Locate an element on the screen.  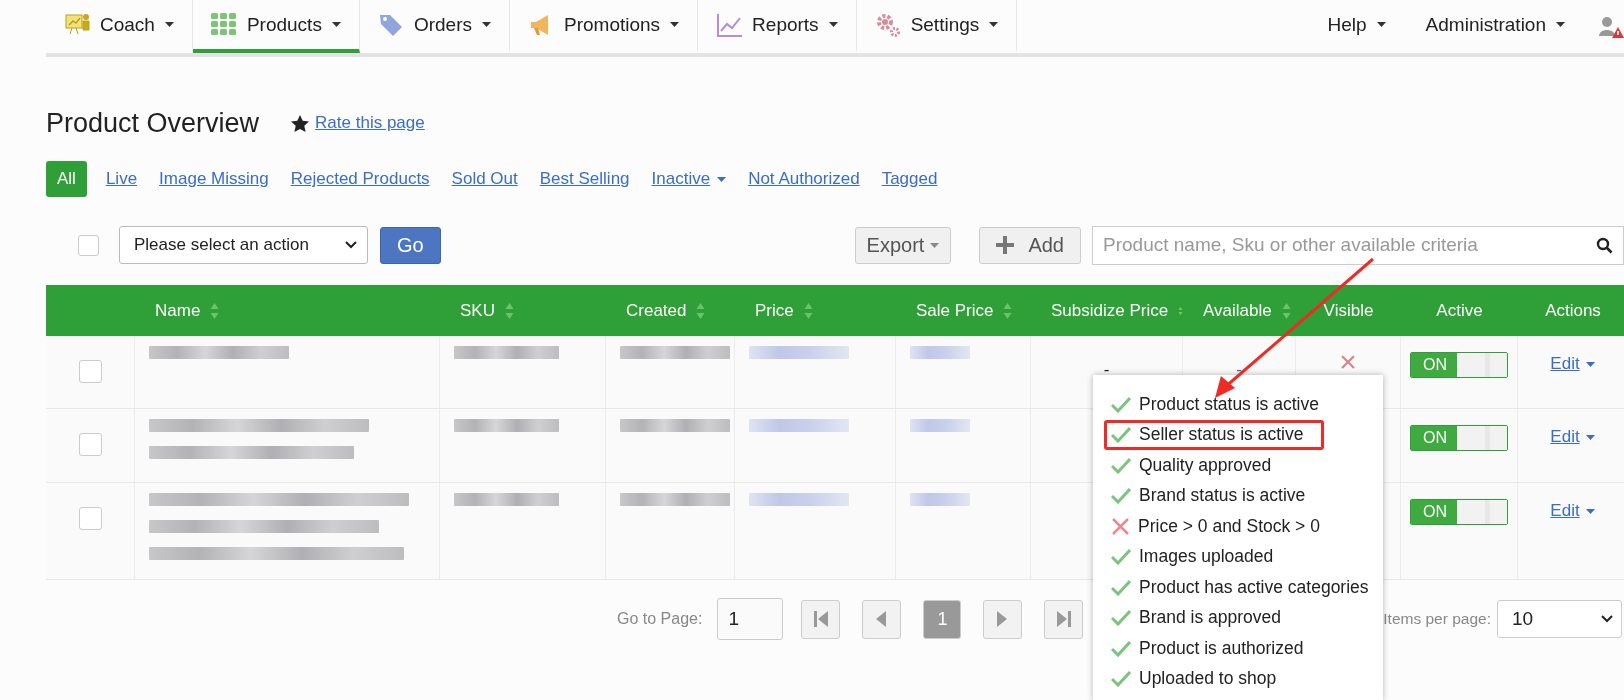
status-text: Quality approved is located at coordinates (1205, 465).